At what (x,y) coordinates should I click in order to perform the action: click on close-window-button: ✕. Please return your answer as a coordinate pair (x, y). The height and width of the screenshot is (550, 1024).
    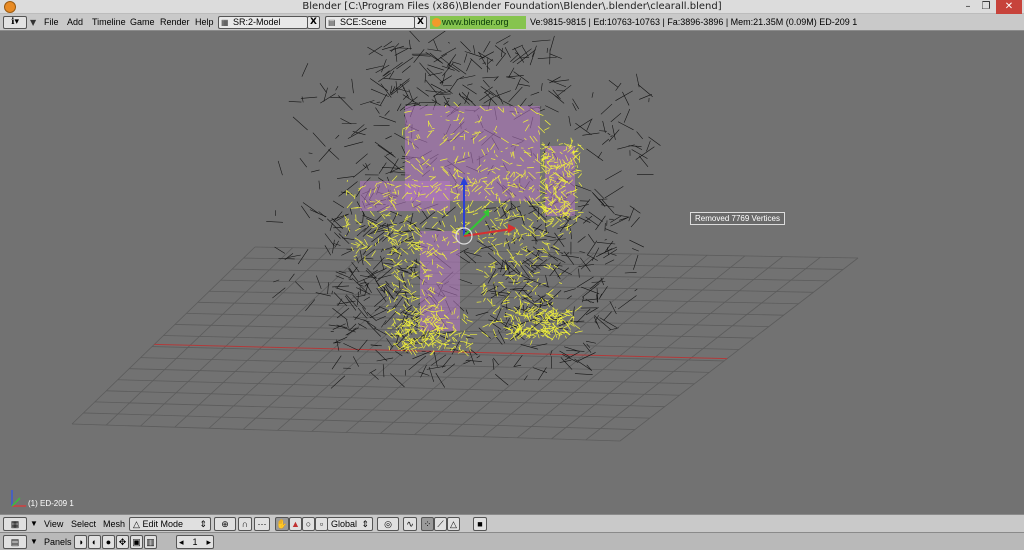
    Looking at the image, I should click on (1009, 7).